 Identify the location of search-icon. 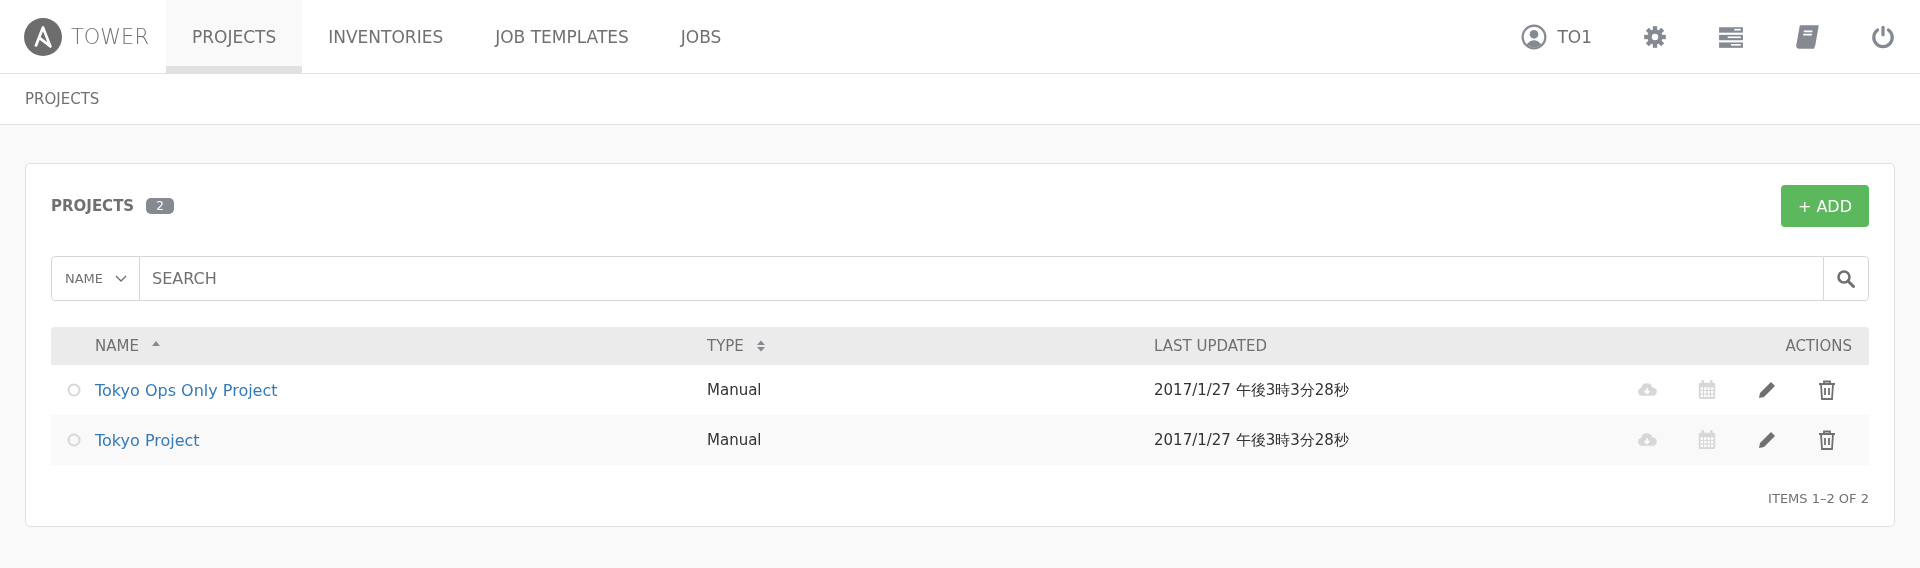
(1846, 278).